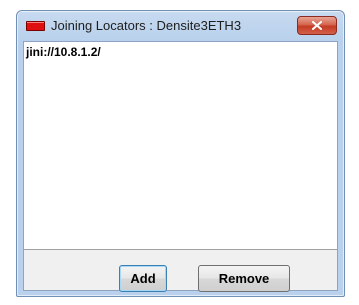 The width and height of the screenshot is (359, 305). What do you see at coordinates (35, 26) in the screenshot?
I see `app-icon` at bounding box center [35, 26].